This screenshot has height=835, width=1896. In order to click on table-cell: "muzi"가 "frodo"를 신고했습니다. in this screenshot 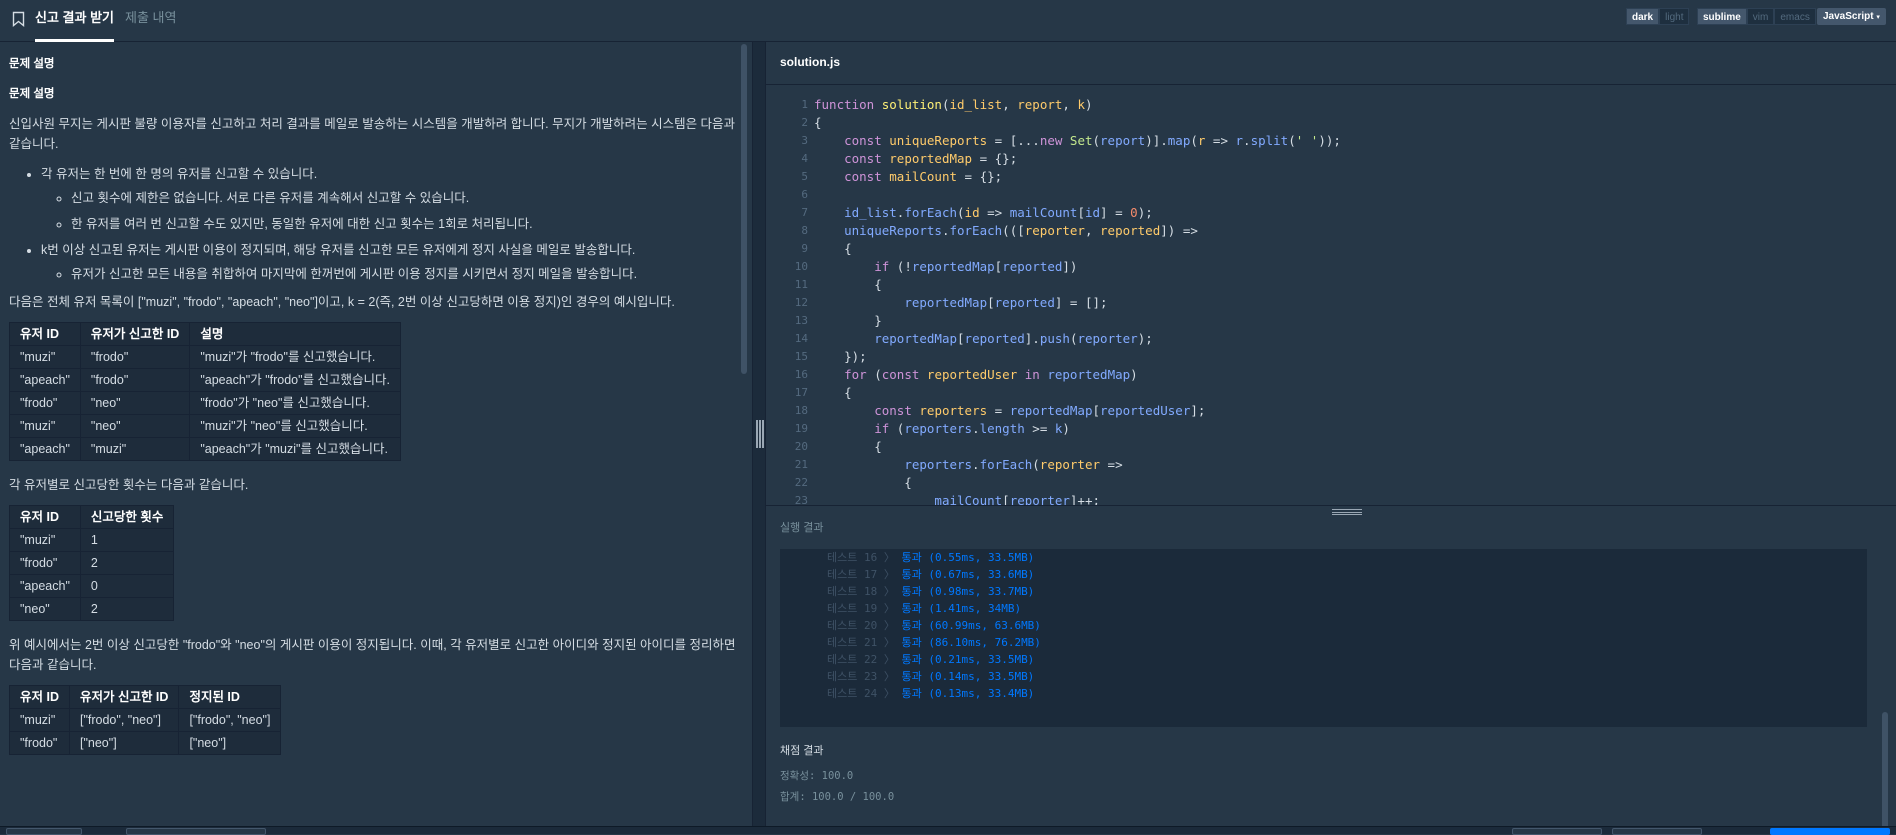, I will do `click(295, 357)`.